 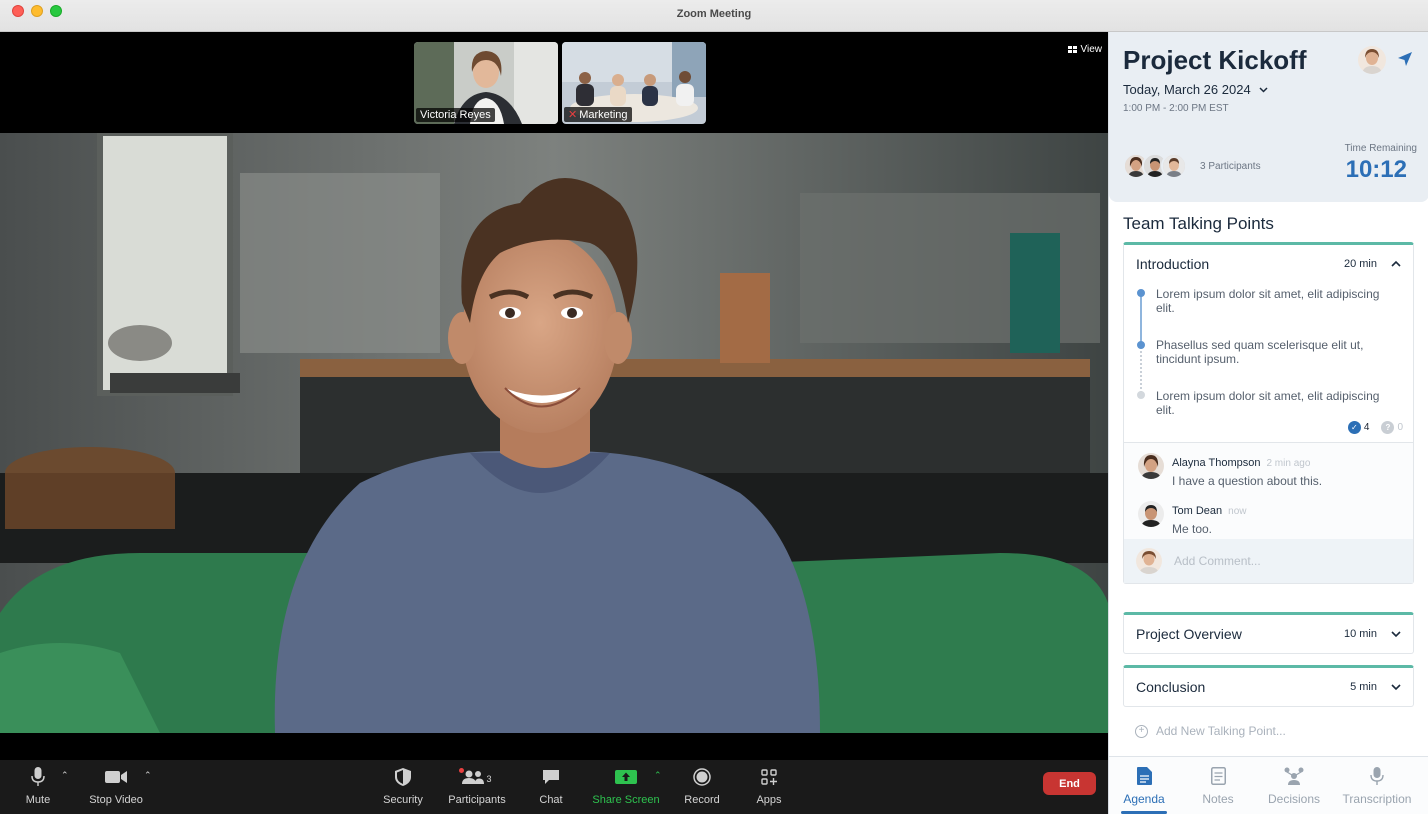 What do you see at coordinates (477, 777) in the screenshot?
I see `participants-icon: 3` at bounding box center [477, 777].